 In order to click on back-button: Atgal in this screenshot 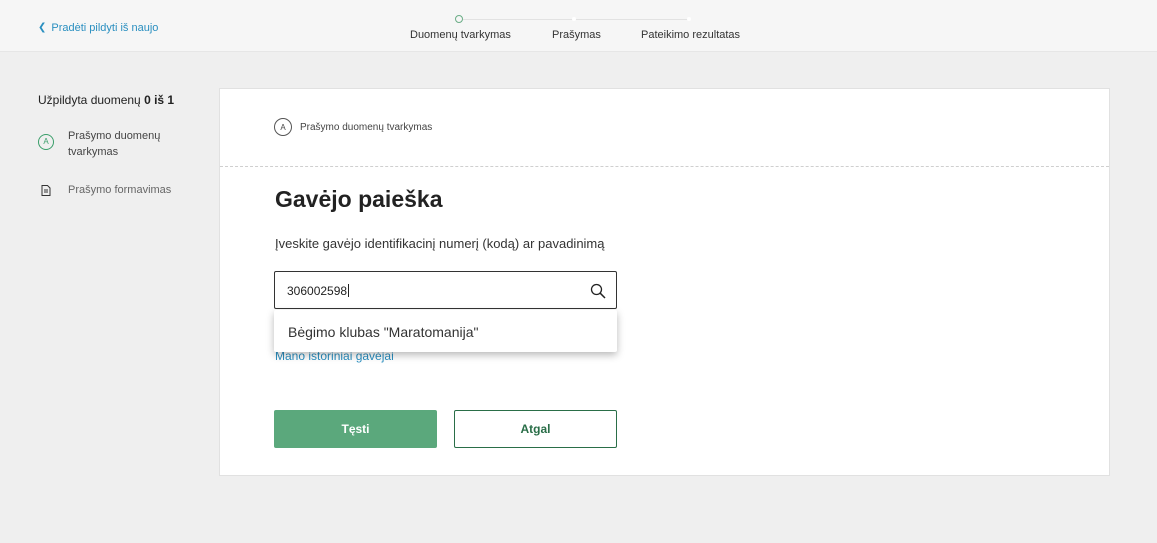, I will do `click(535, 429)`.